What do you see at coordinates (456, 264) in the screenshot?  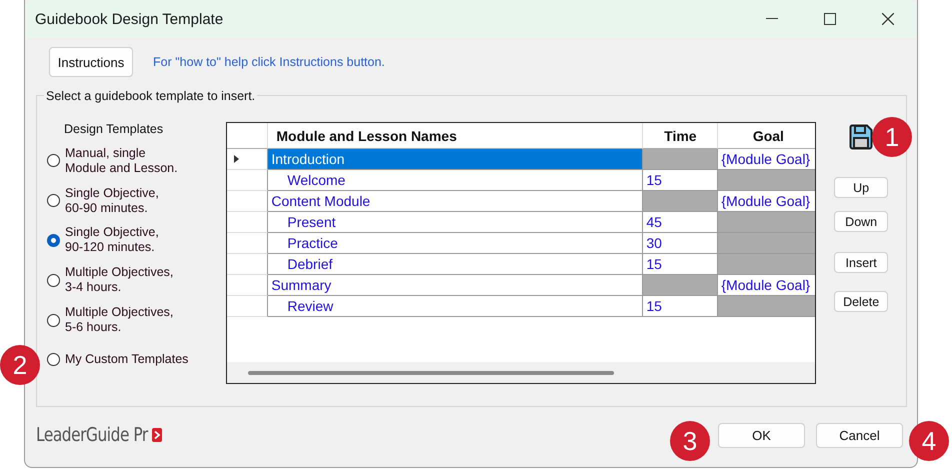 I see `table-cell: Debrief` at bounding box center [456, 264].